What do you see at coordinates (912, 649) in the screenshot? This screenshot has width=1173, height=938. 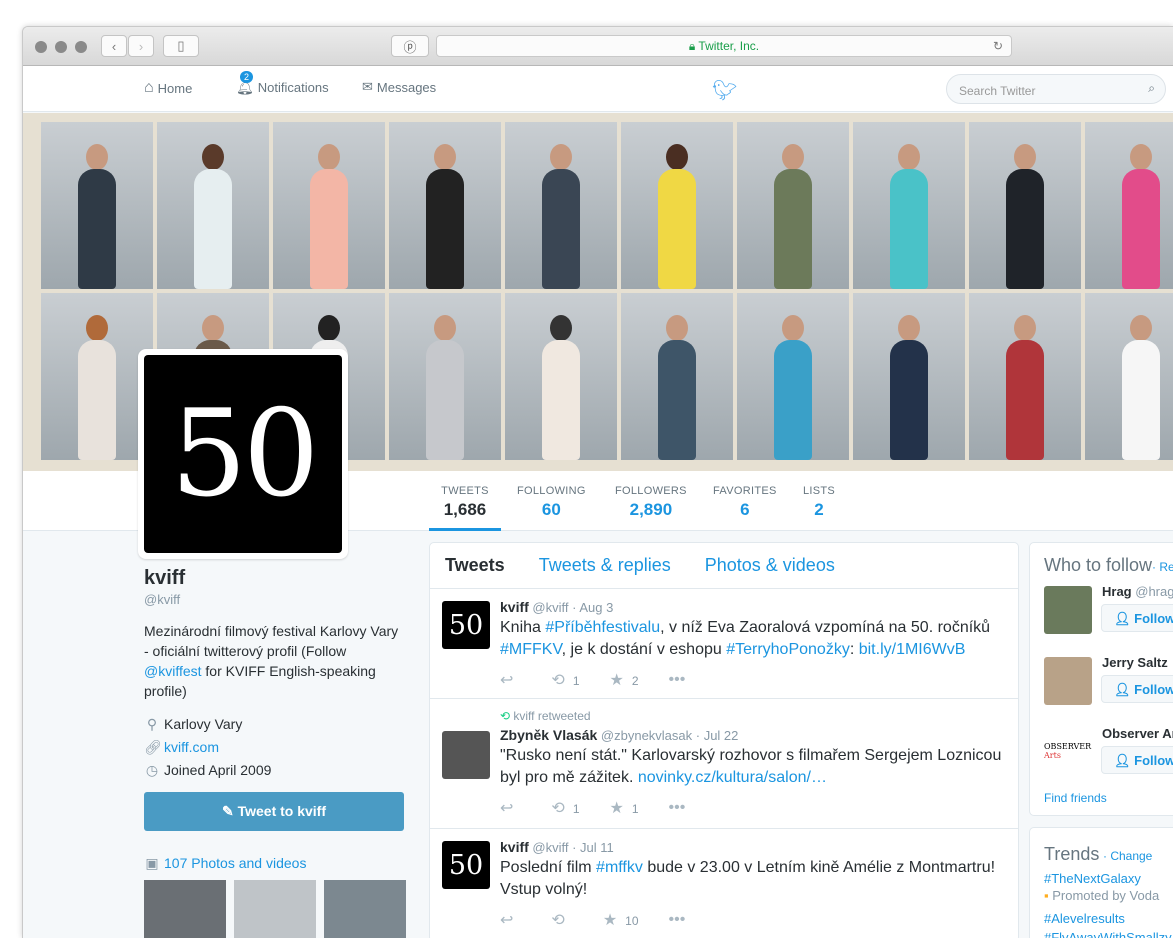 I see `url-link: bit.ly/1MI6WvB` at bounding box center [912, 649].